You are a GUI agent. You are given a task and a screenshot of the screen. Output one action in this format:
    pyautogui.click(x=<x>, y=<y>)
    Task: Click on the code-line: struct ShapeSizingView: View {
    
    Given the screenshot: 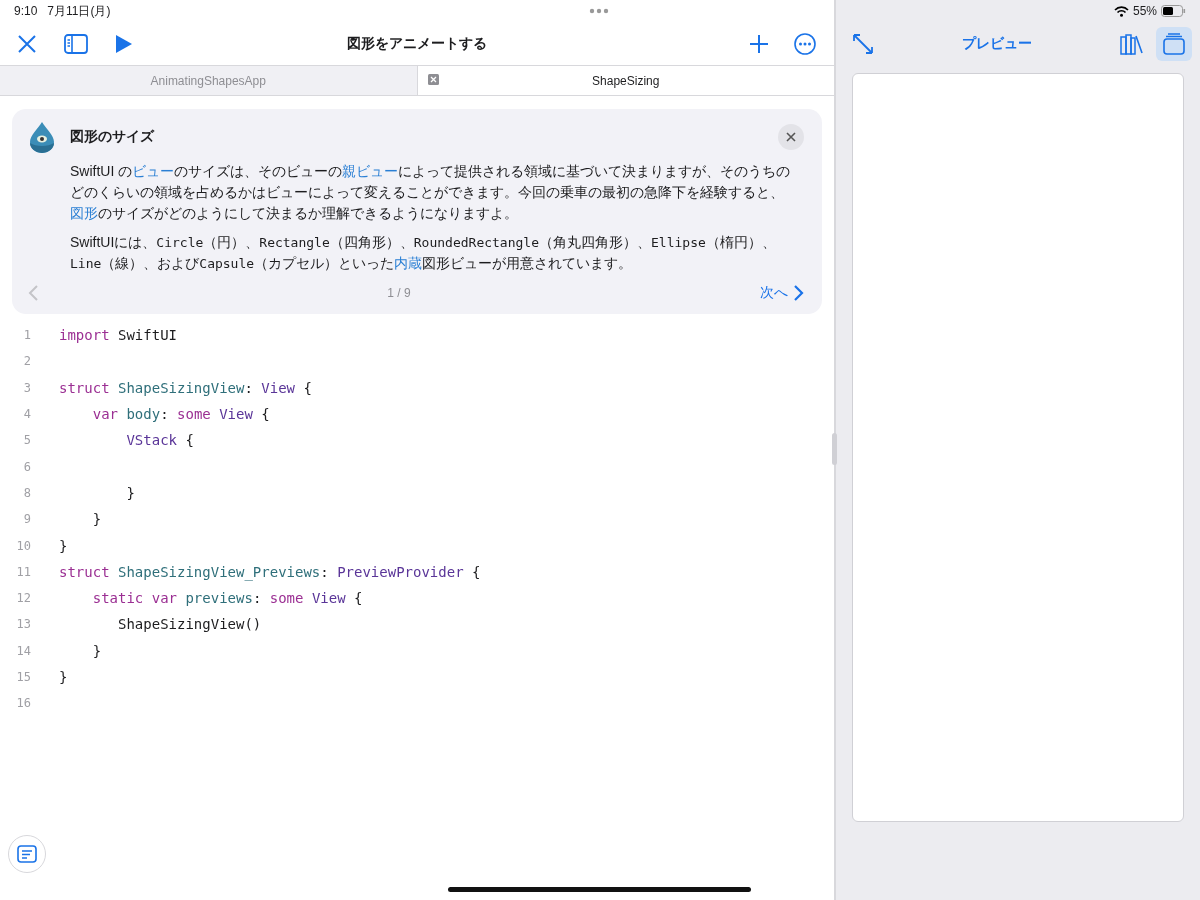 What is the action you would take?
    pyautogui.click(x=185, y=387)
    